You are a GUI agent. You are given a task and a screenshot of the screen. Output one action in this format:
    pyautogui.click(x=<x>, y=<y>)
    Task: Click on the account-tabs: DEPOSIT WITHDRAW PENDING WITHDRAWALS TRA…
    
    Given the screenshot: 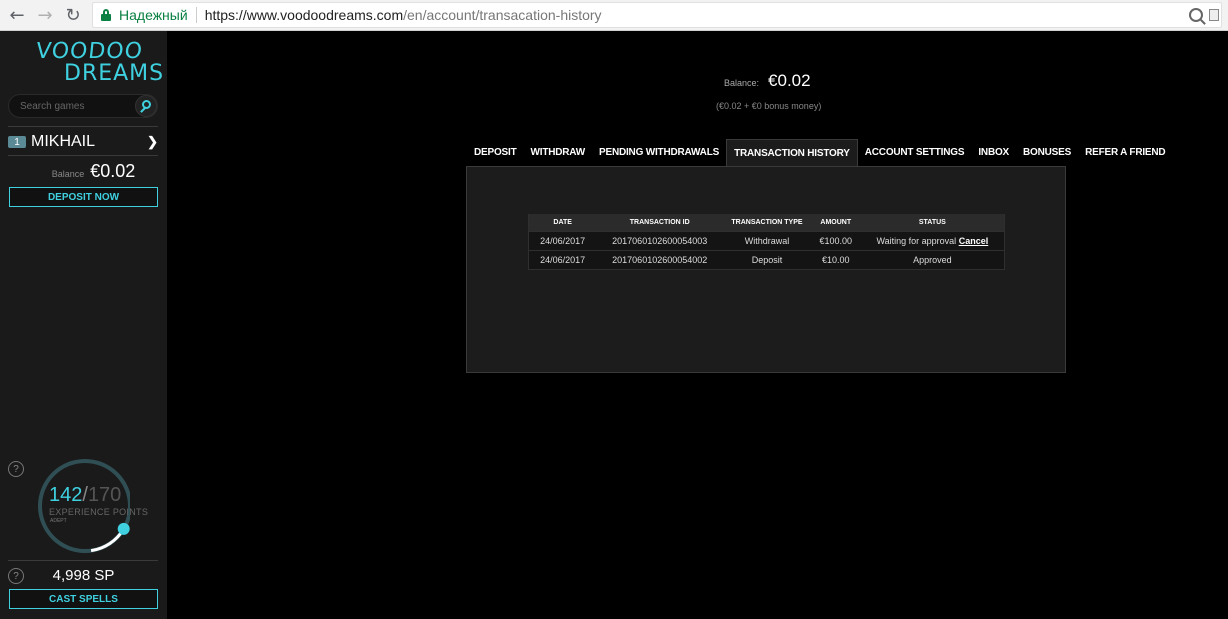 What is the action you would take?
    pyautogui.click(x=819, y=153)
    